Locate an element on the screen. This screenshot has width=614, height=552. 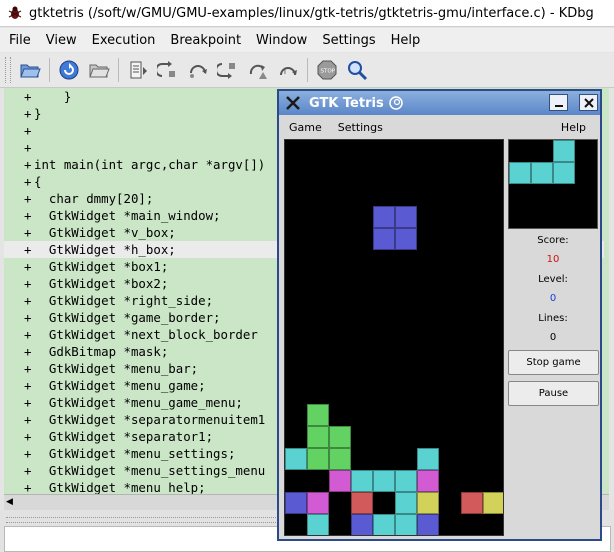
menu-help: Help is located at coordinates (406, 40).